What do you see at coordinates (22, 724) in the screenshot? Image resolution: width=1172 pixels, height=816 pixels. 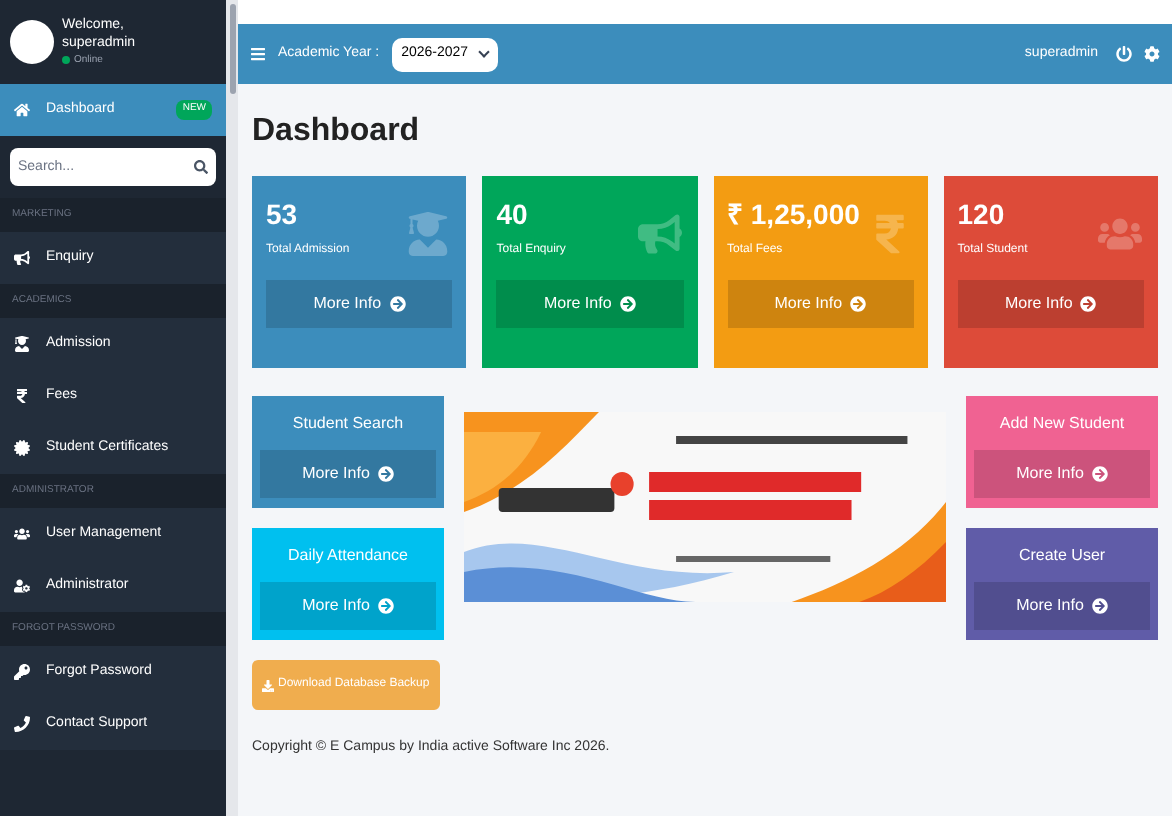 I see `phone-icon` at bounding box center [22, 724].